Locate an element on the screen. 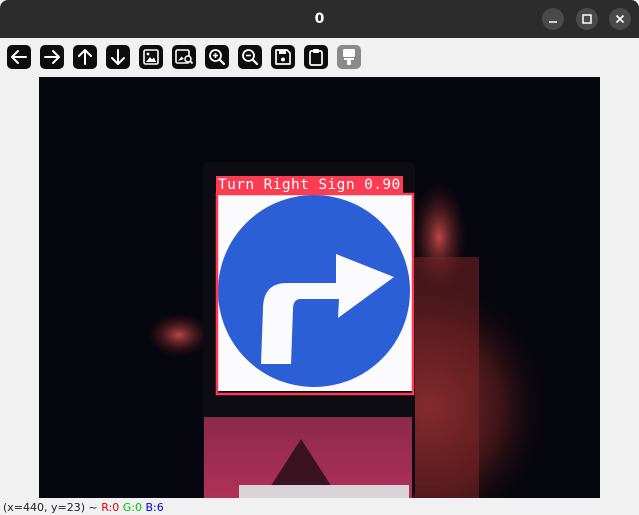 The height and width of the screenshot is (515, 639). arrow-down-icon is located at coordinates (118, 57).